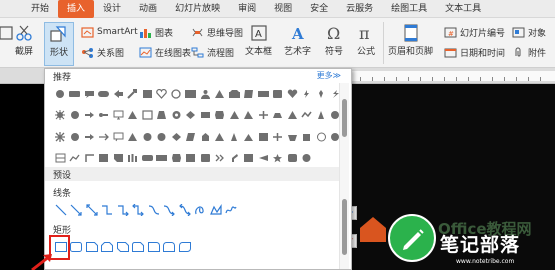 The width and height of the screenshot is (555, 270). I want to click on line-shape, so click(61, 210).